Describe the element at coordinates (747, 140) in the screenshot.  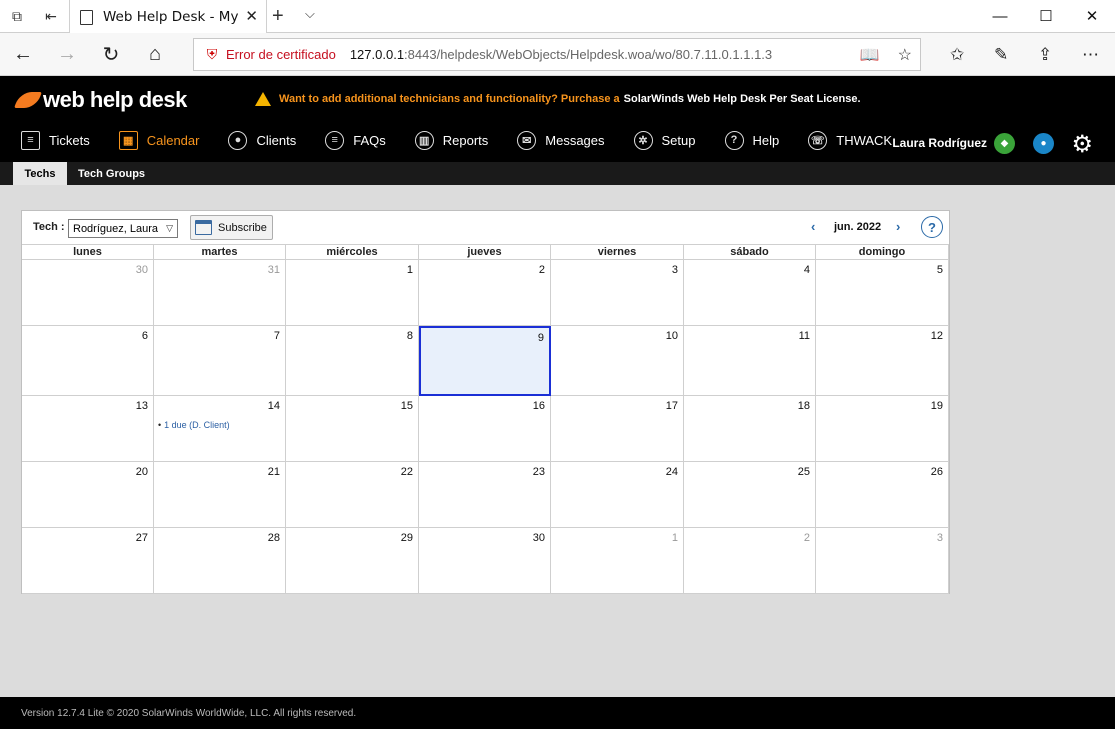
I see `nav-help: ? Help` at that location.